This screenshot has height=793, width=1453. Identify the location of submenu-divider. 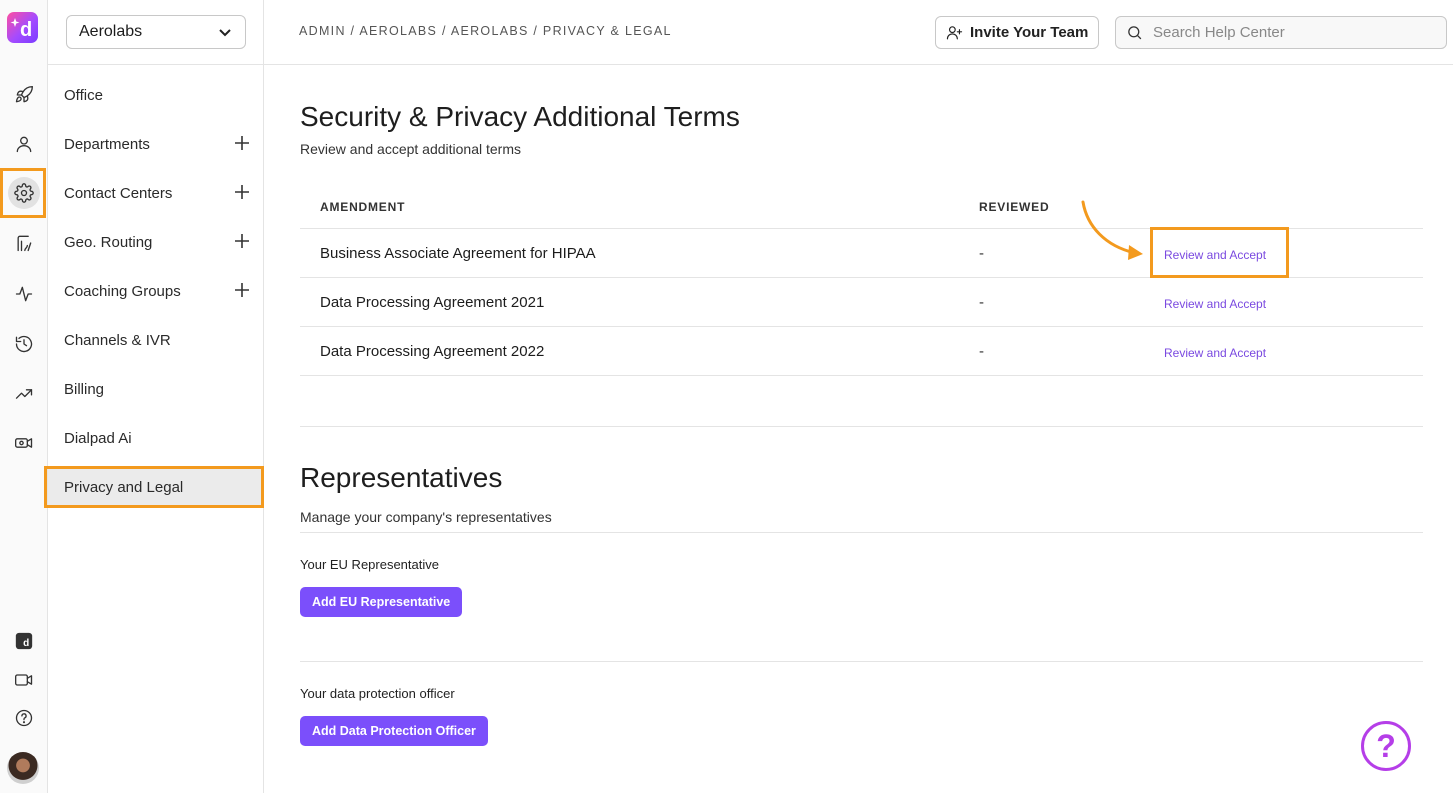
(156, 64).